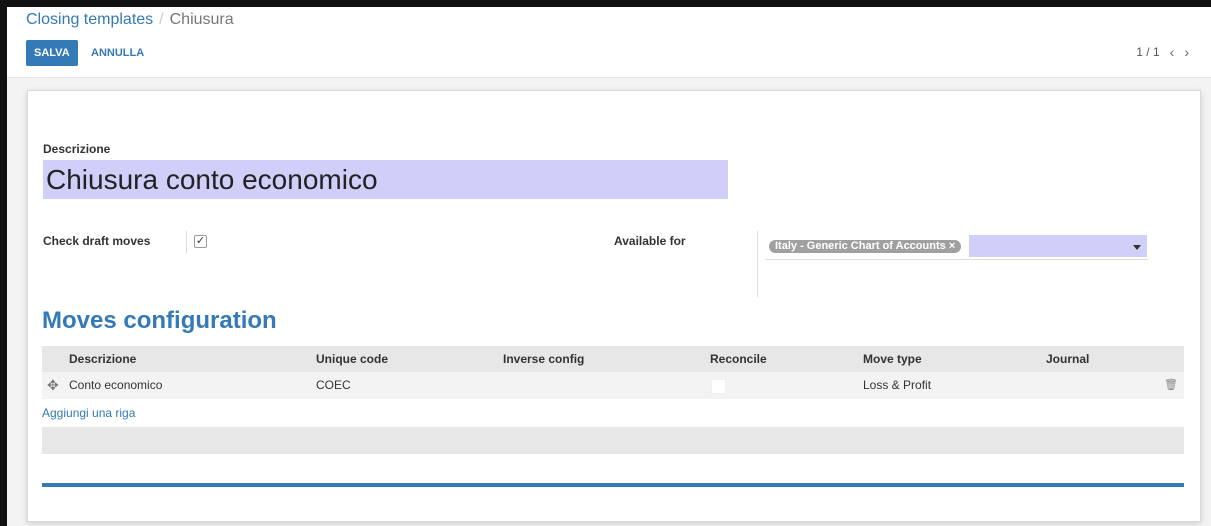  I want to click on column-header-inverse-config: Inverse config, so click(543, 359).